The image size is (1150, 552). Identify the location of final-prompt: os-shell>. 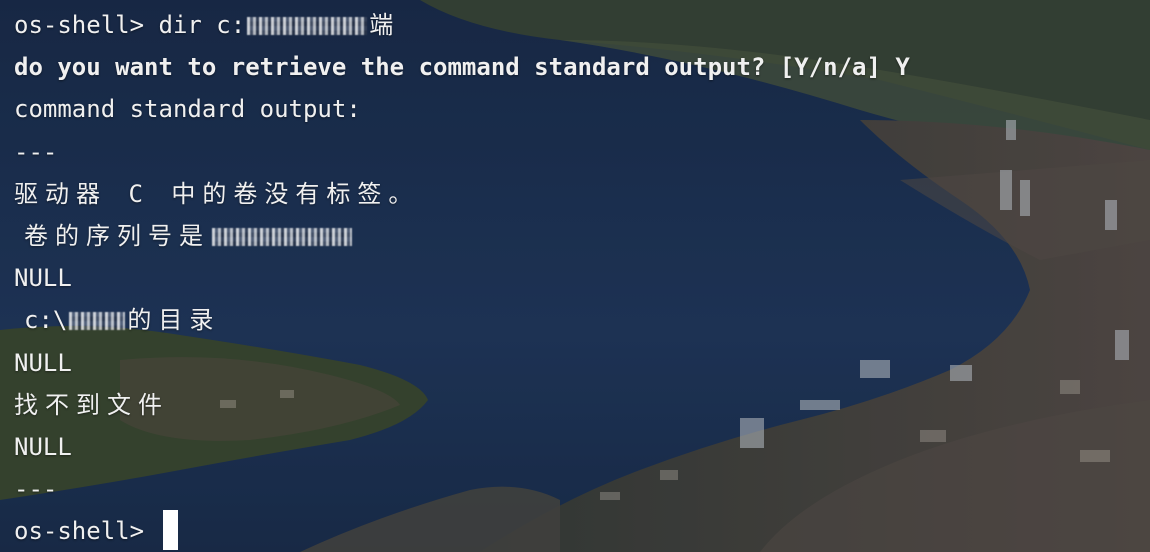
(79, 531).